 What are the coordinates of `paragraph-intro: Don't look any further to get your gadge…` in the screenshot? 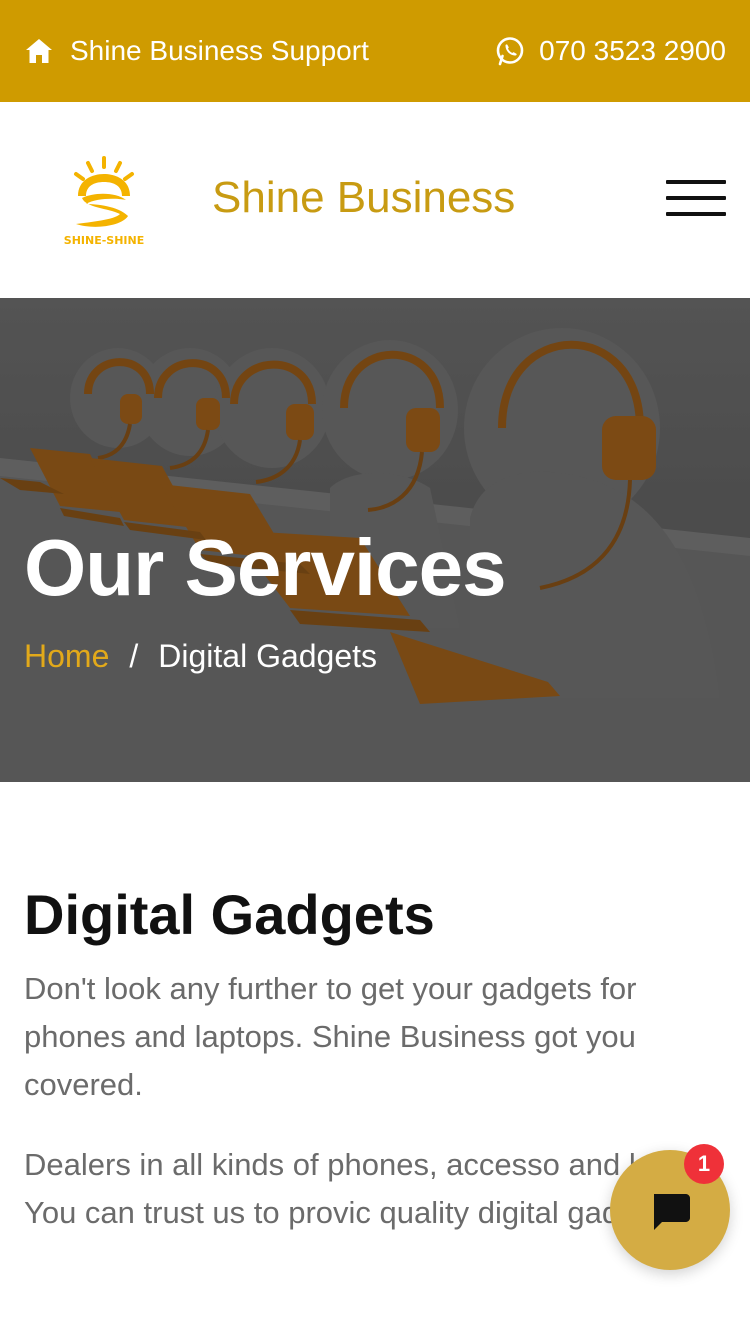 It's located at (330, 1036).